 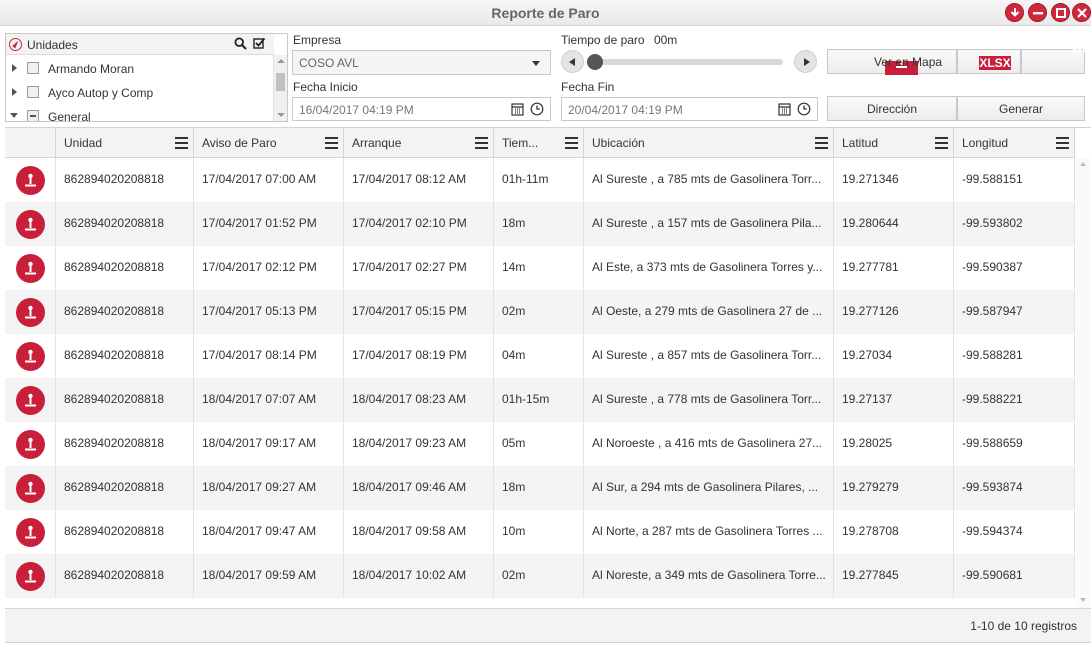 What do you see at coordinates (1056, 57) in the screenshot?
I see `chart-report-button` at bounding box center [1056, 57].